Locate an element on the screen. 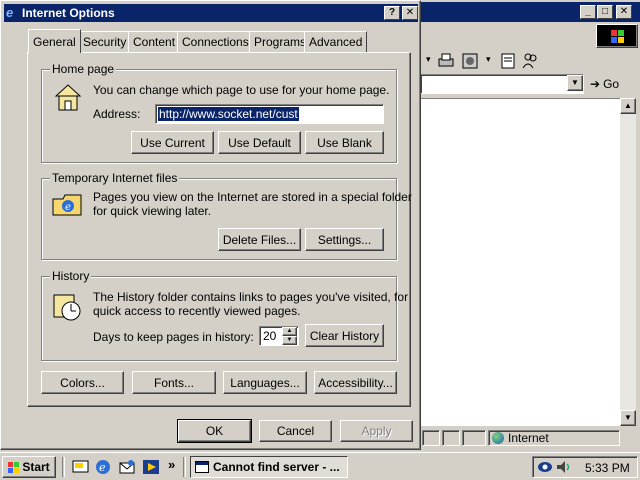 The image size is (640, 480). history-description-2: quick access to recently viewed pages. is located at coordinates (197, 311).